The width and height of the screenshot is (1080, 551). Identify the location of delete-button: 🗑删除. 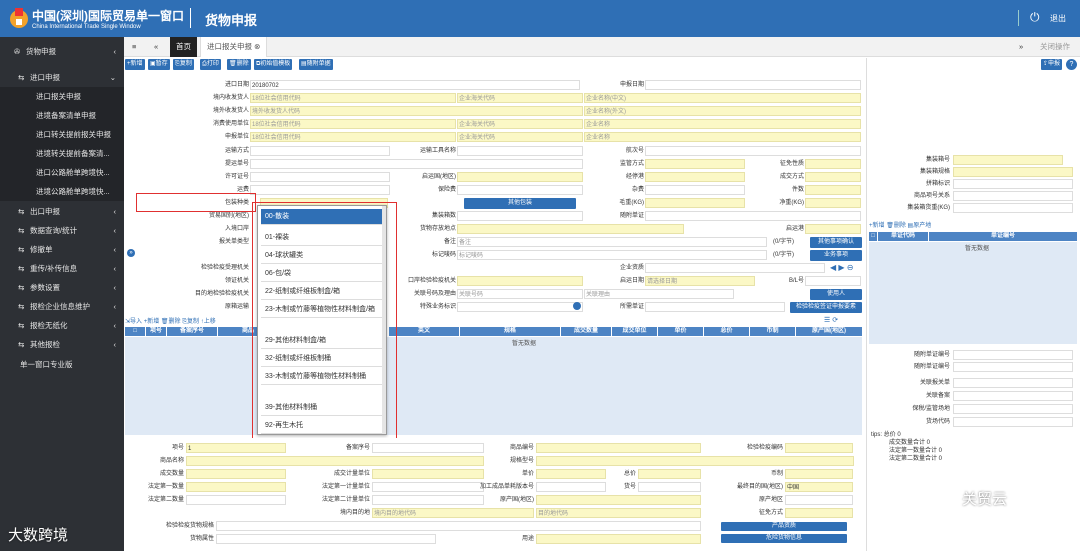
(239, 64).